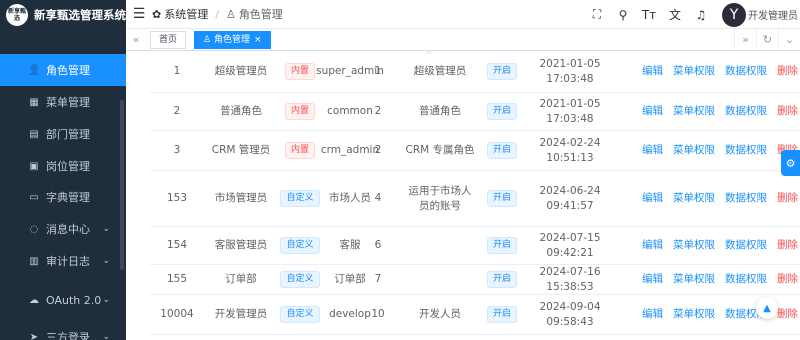  What do you see at coordinates (773, 14) in the screenshot?
I see `user-name: 开发管理员` at bounding box center [773, 14].